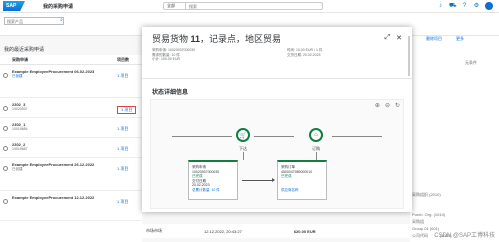 This screenshot has width=499, height=242. What do you see at coordinates (20, 109) in the screenshot?
I see `row-id: 10020937` at bounding box center [20, 109].